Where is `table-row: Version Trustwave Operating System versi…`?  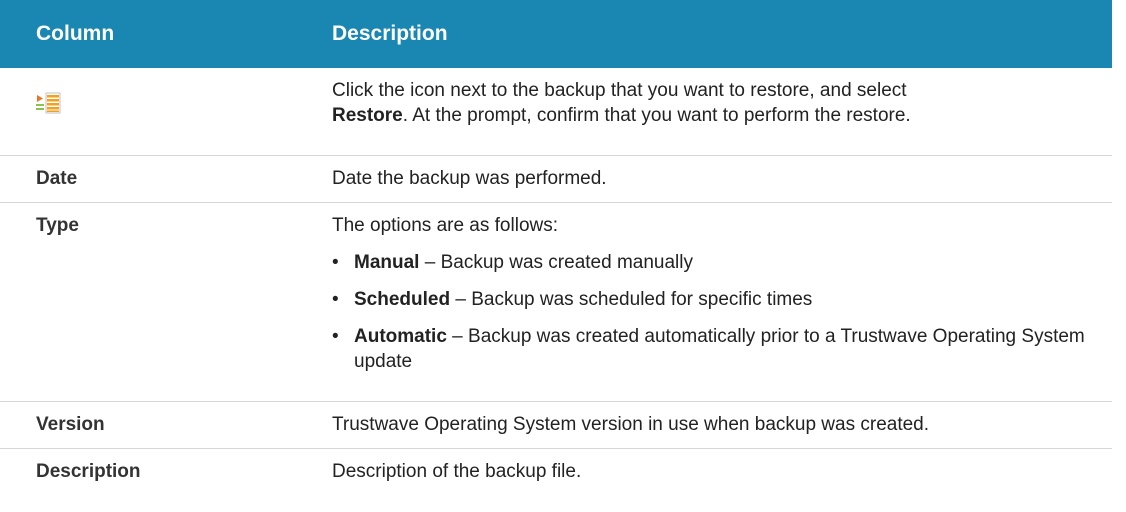
table-row: Version Trustwave Operating System versi… is located at coordinates (556, 425).